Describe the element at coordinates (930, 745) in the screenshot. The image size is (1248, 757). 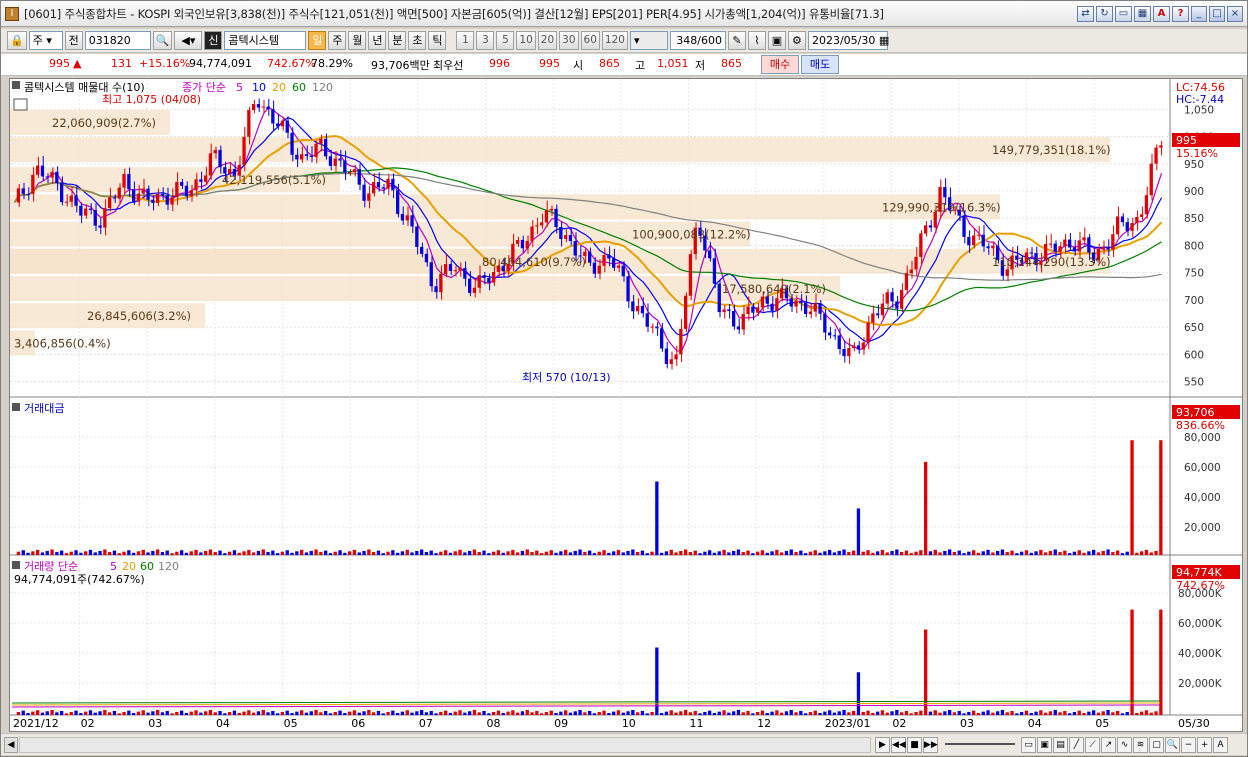
I see `step-forward-icon: ▶▶` at that location.